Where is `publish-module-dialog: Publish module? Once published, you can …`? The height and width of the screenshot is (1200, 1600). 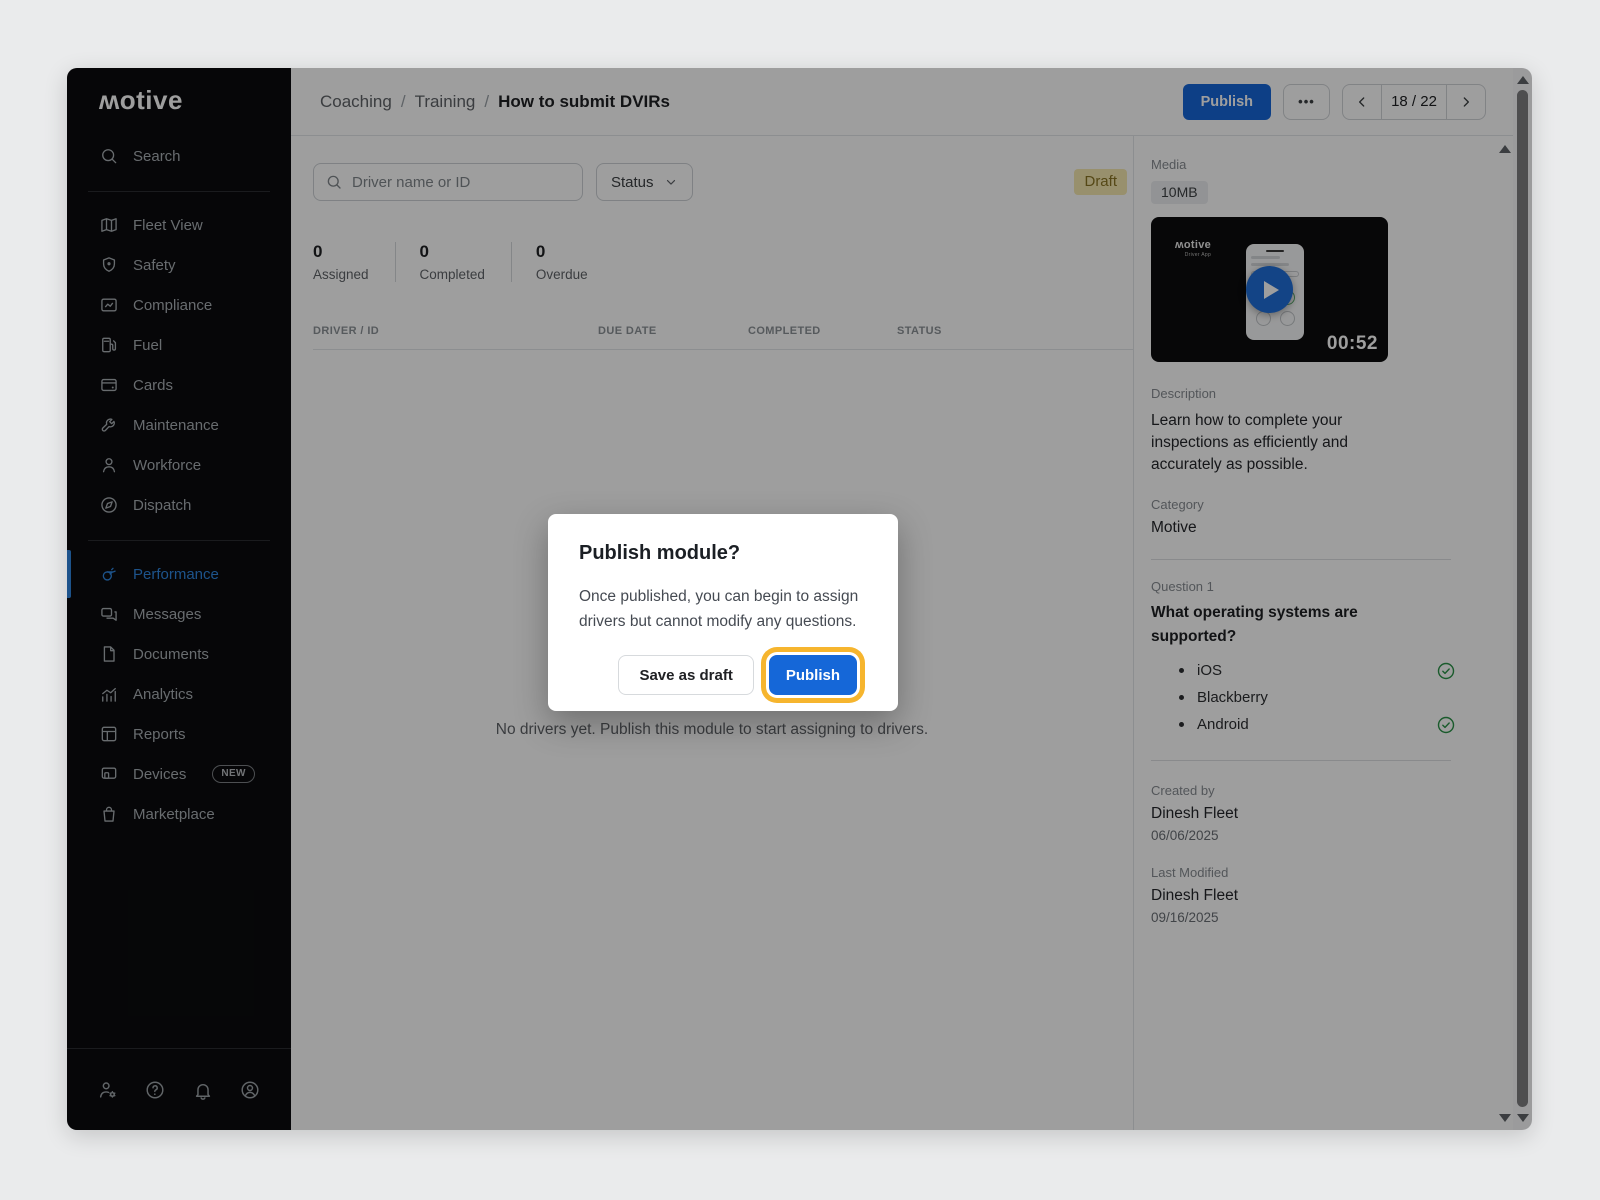
publish-module-dialog: Publish module? Once published, you can … is located at coordinates (723, 612).